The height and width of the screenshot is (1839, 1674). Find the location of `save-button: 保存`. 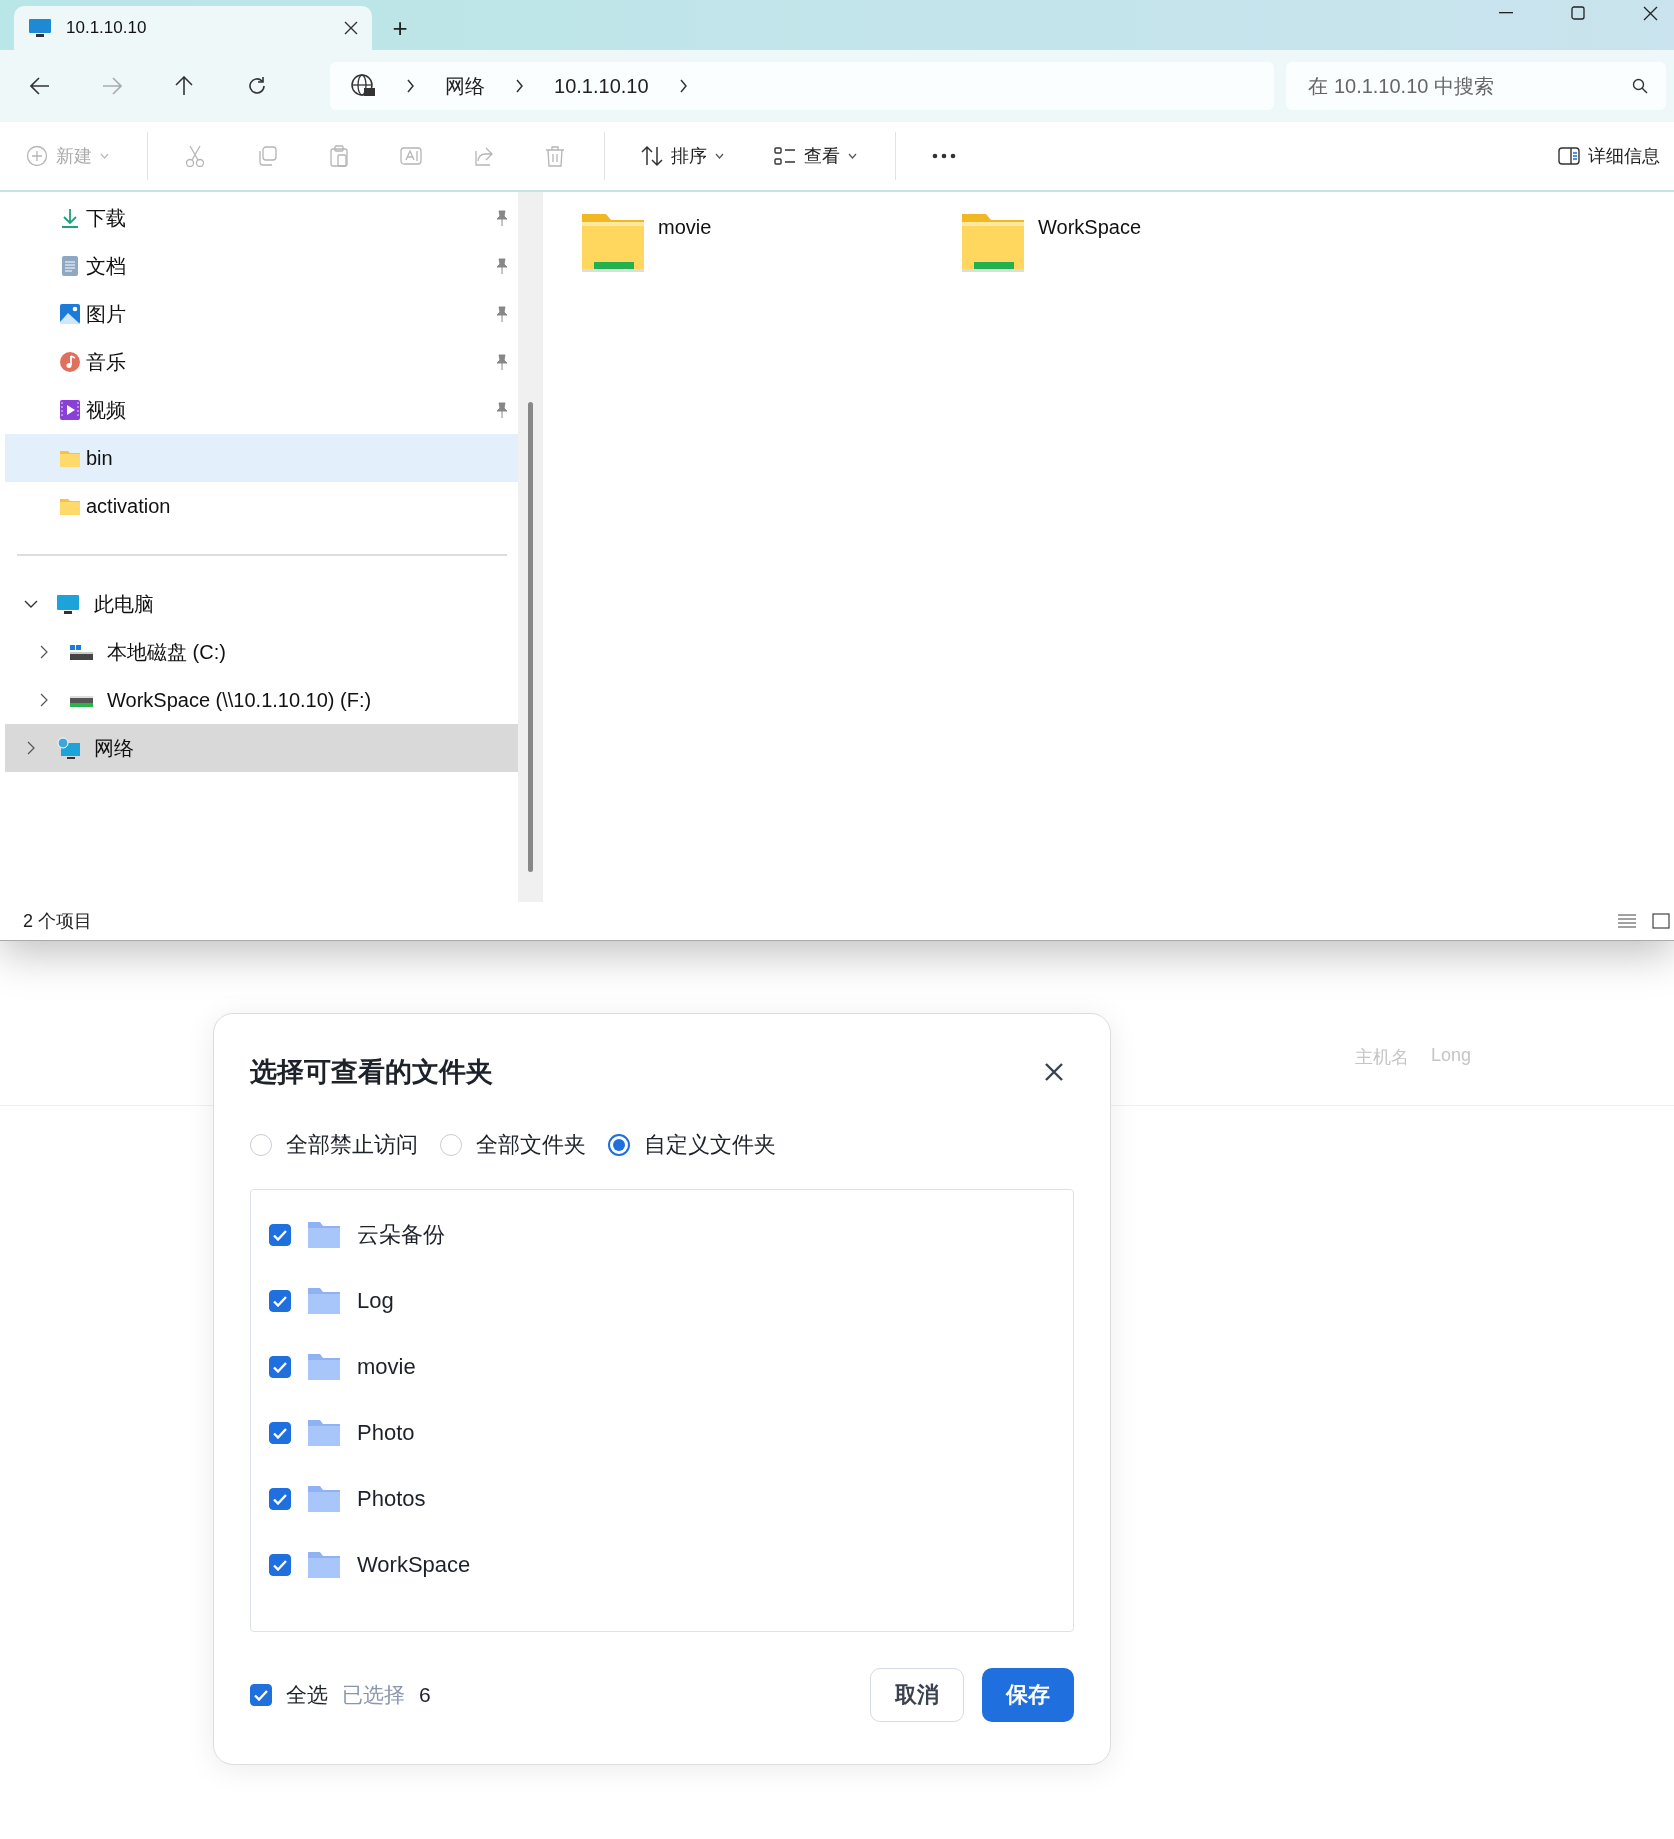

save-button: 保存 is located at coordinates (1028, 1695).